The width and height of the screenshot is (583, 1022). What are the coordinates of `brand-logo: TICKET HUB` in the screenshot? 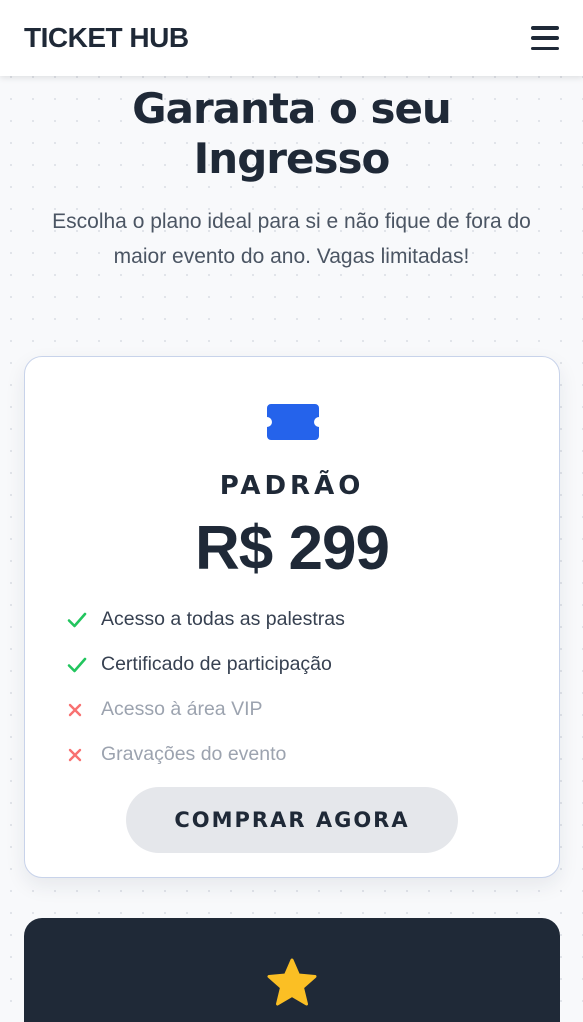 It's located at (106, 38).